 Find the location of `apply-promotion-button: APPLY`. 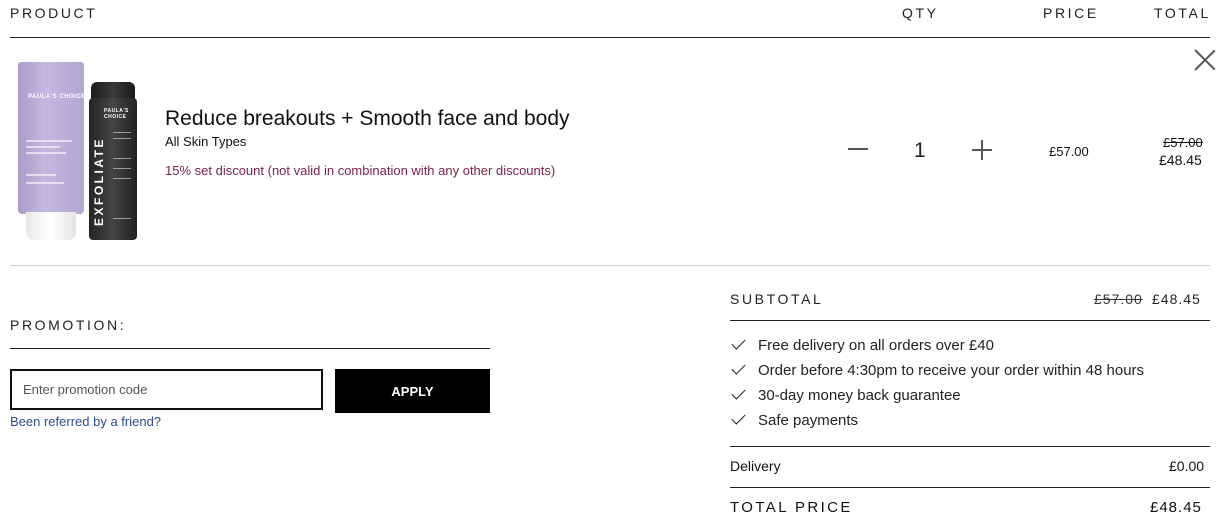

apply-promotion-button: APPLY is located at coordinates (412, 391).